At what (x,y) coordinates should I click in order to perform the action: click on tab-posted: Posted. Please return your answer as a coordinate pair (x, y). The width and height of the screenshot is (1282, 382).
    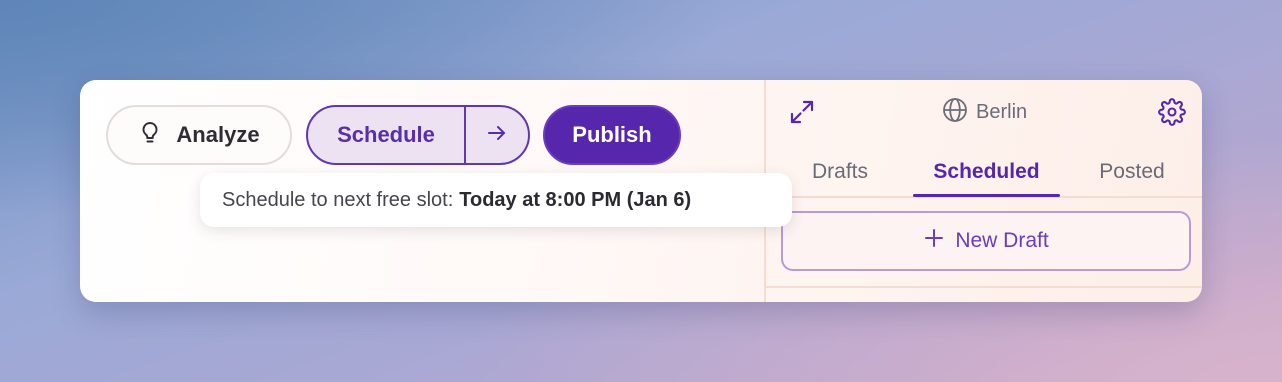
    Looking at the image, I should click on (1132, 172).